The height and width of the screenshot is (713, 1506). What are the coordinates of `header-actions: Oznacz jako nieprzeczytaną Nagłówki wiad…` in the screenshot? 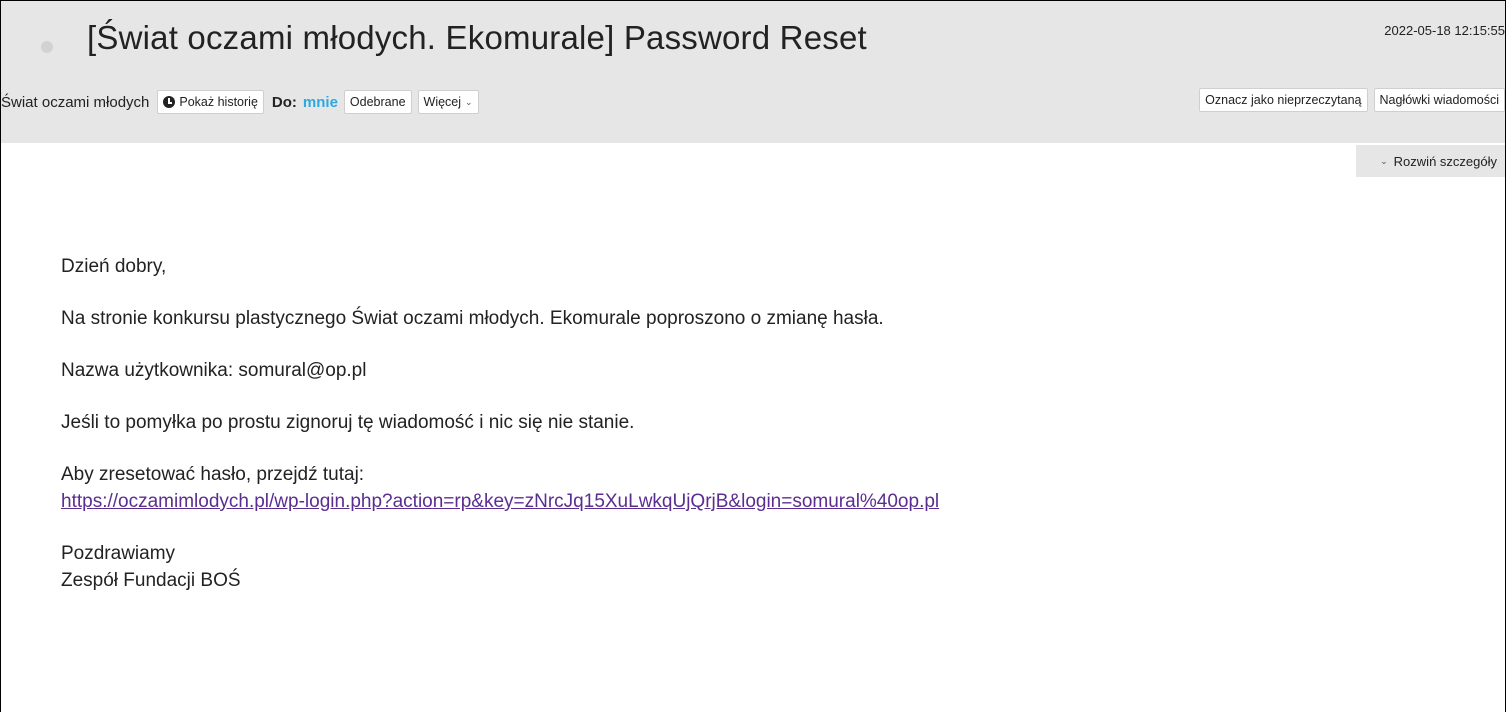 It's located at (1352, 100).